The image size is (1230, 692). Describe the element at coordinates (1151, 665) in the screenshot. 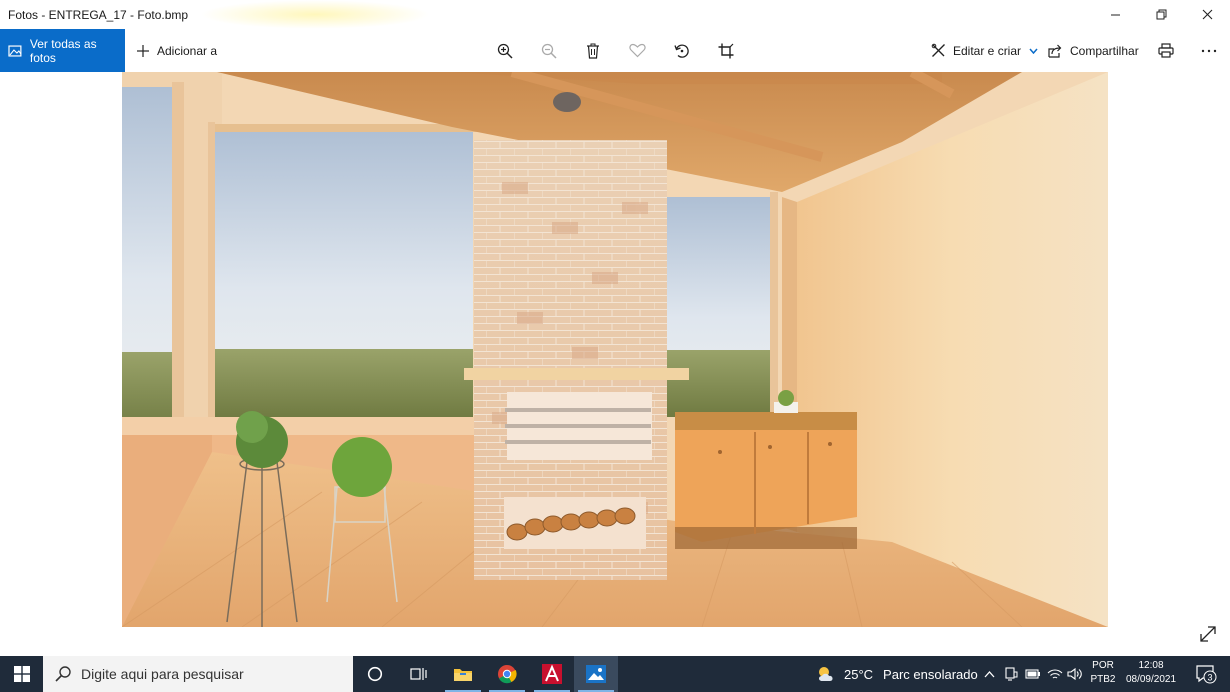

I see `clock-time: 12:08` at that location.